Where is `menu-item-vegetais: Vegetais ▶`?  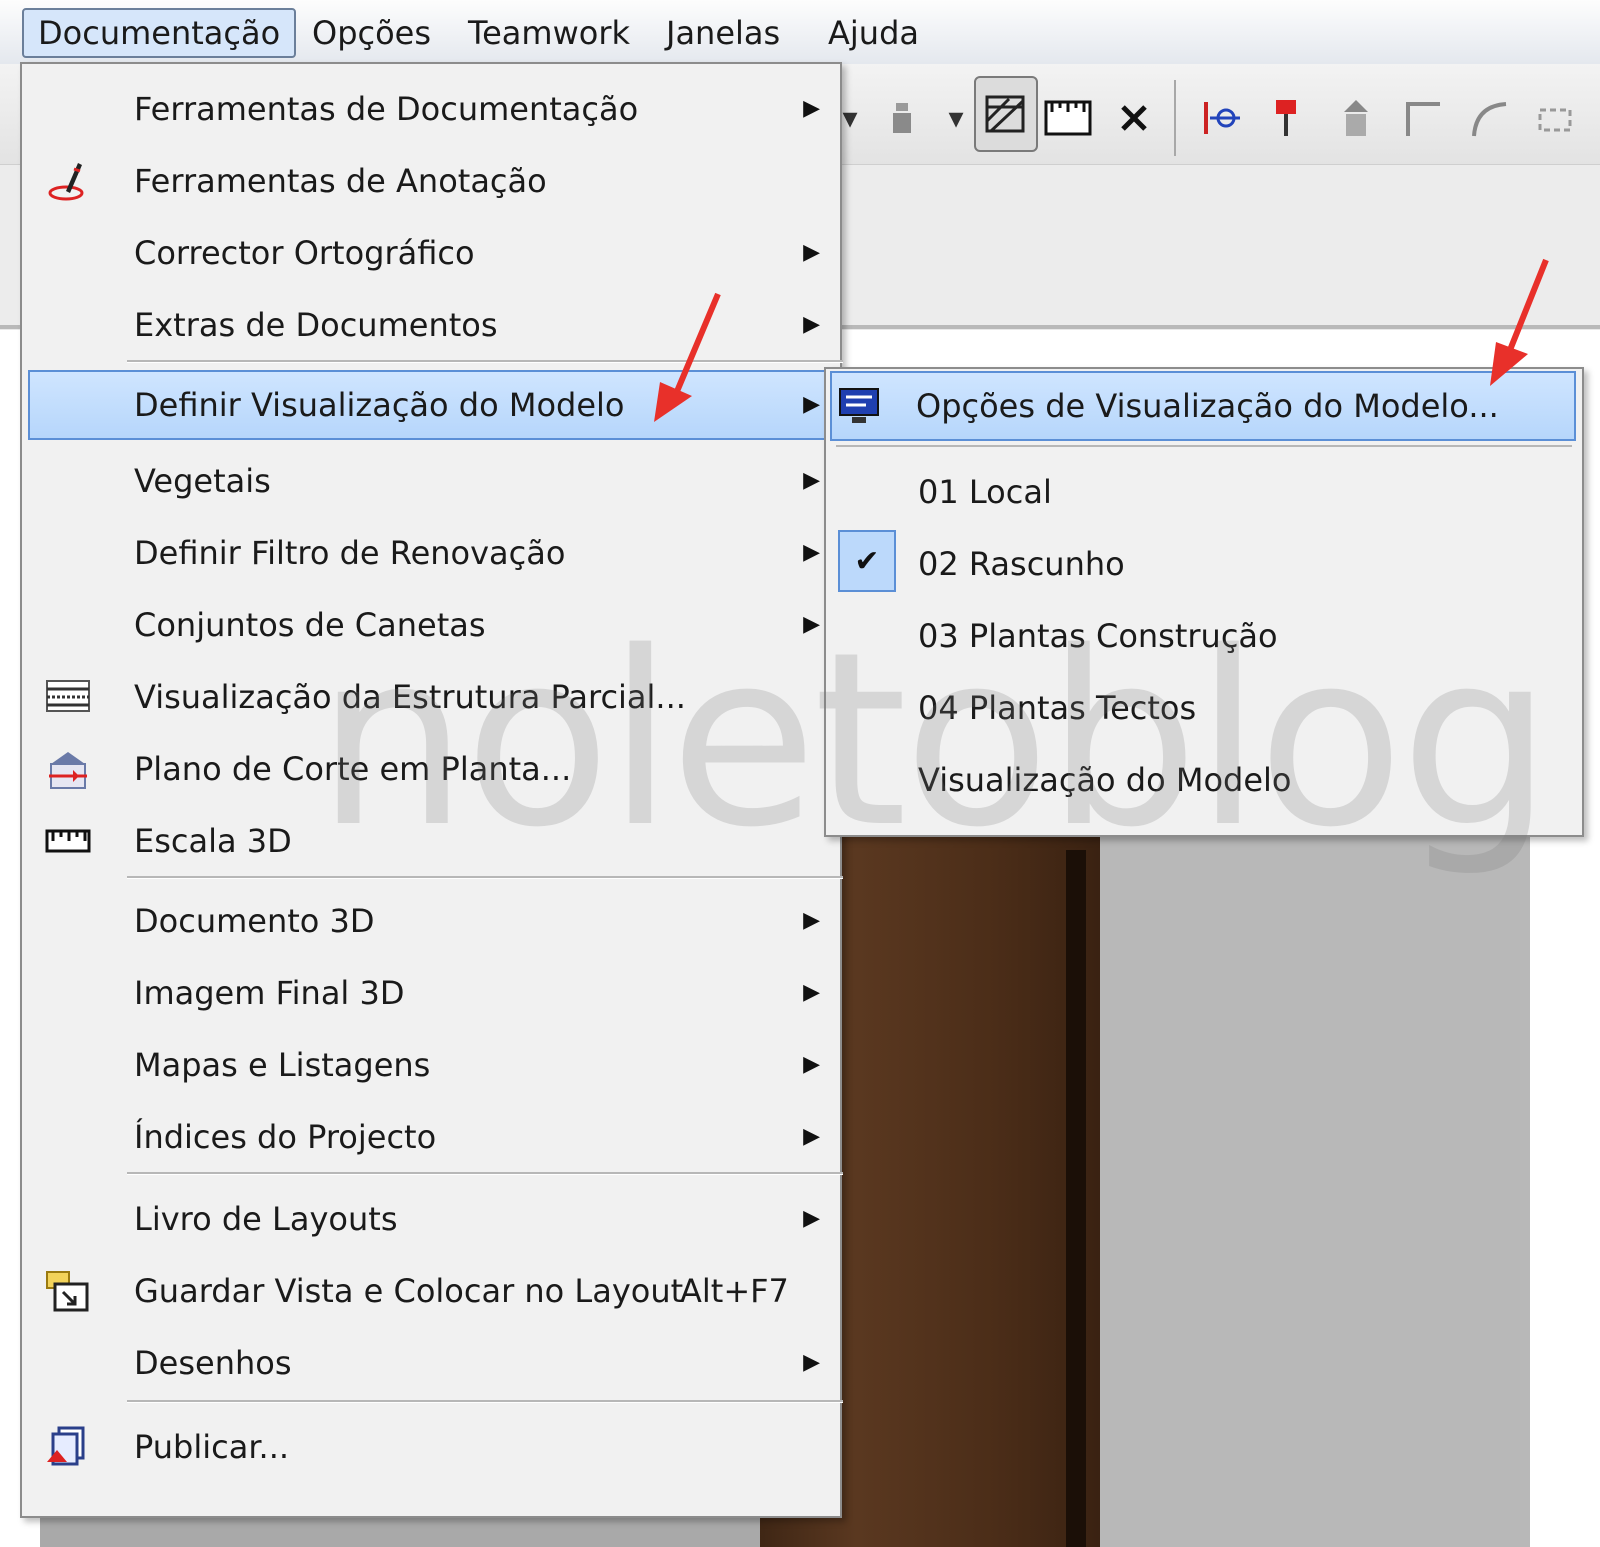 menu-item-vegetais: Vegetais ▶ is located at coordinates (430, 481).